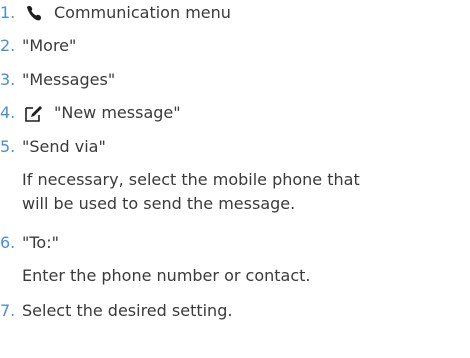 The image size is (470, 358). What do you see at coordinates (117, 112) in the screenshot?
I see `step-text: "New message"` at bounding box center [117, 112].